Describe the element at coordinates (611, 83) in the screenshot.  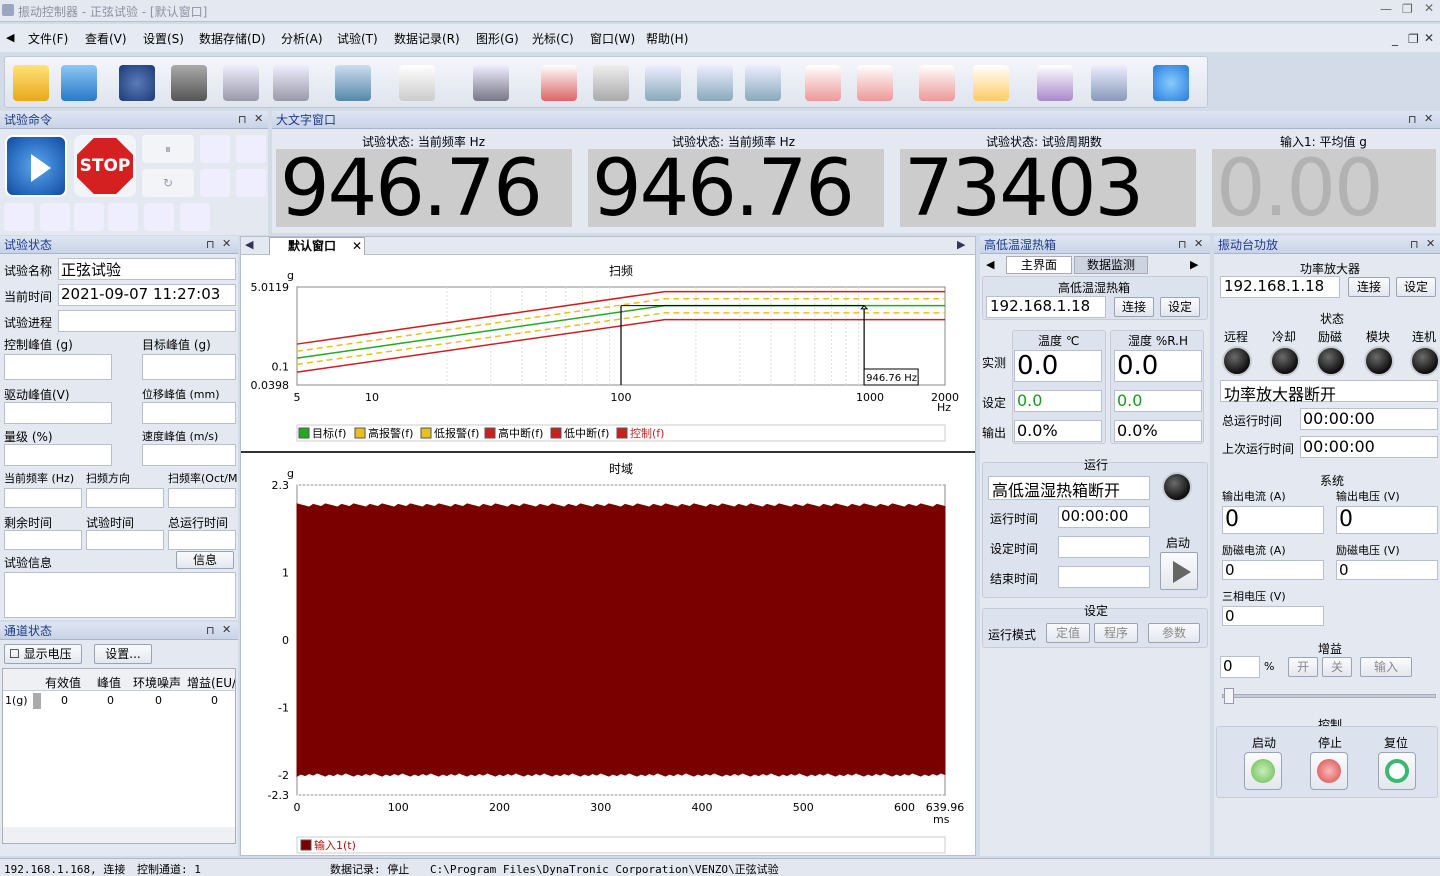
I see `hand-icon` at that location.